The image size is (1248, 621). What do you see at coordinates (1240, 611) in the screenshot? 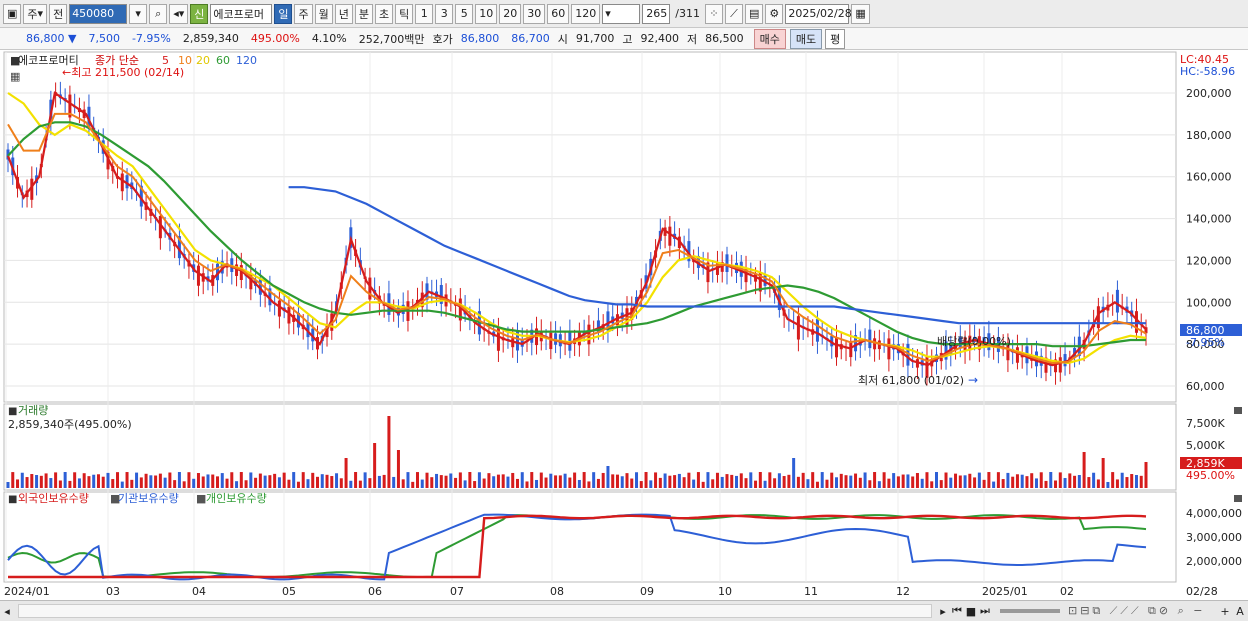
I see `font-size-icon: A` at bounding box center [1240, 611].